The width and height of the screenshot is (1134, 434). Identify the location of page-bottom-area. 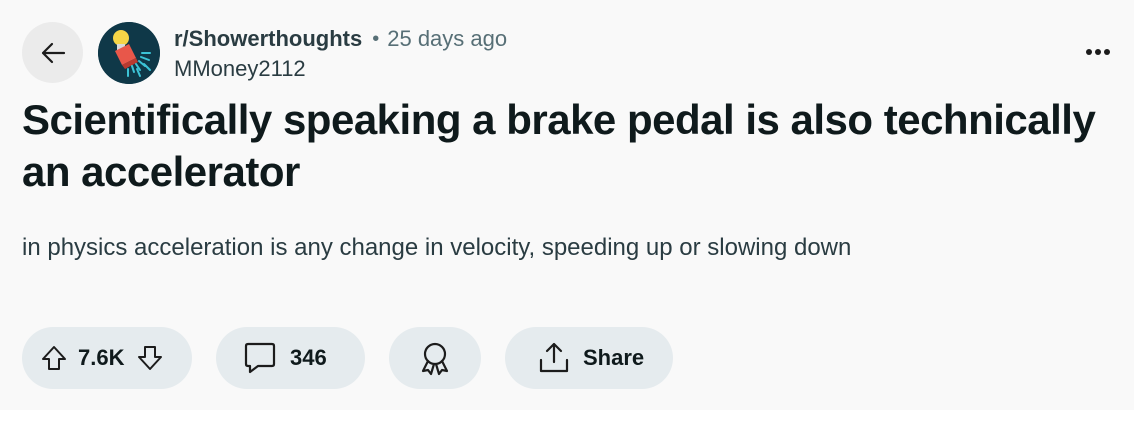
(567, 422).